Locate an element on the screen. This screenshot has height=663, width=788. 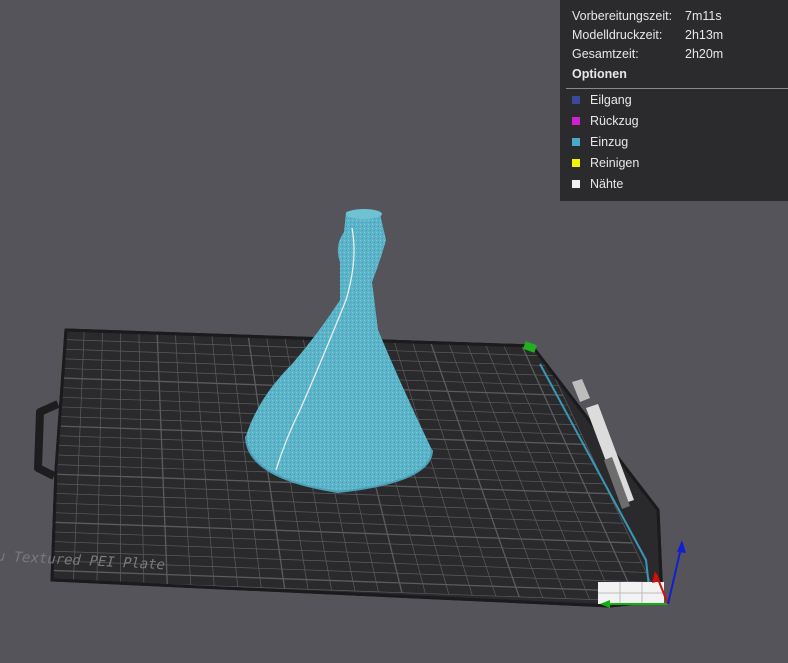
legend-label: Nähte is located at coordinates (607, 184).